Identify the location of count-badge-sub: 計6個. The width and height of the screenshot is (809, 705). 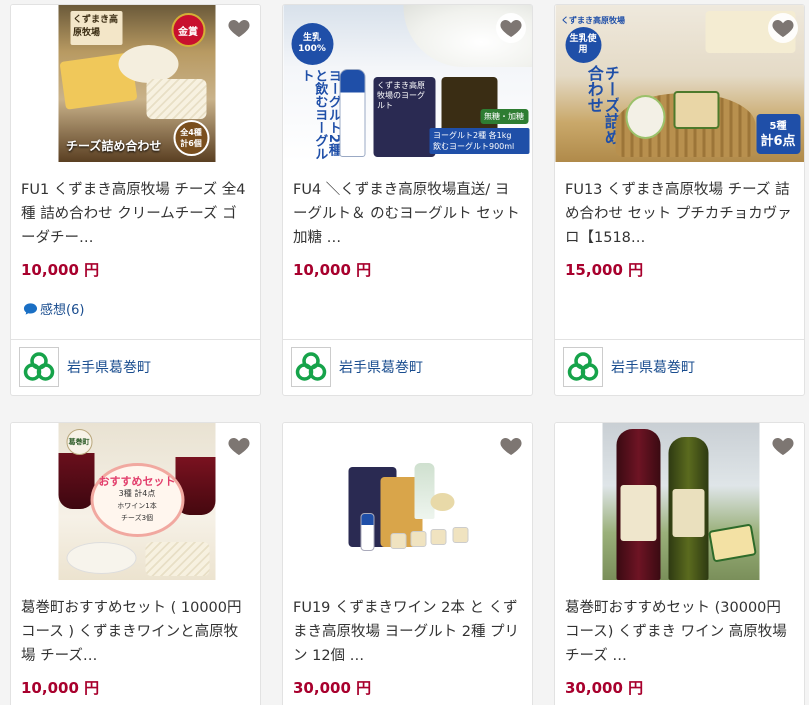
(191, 143).